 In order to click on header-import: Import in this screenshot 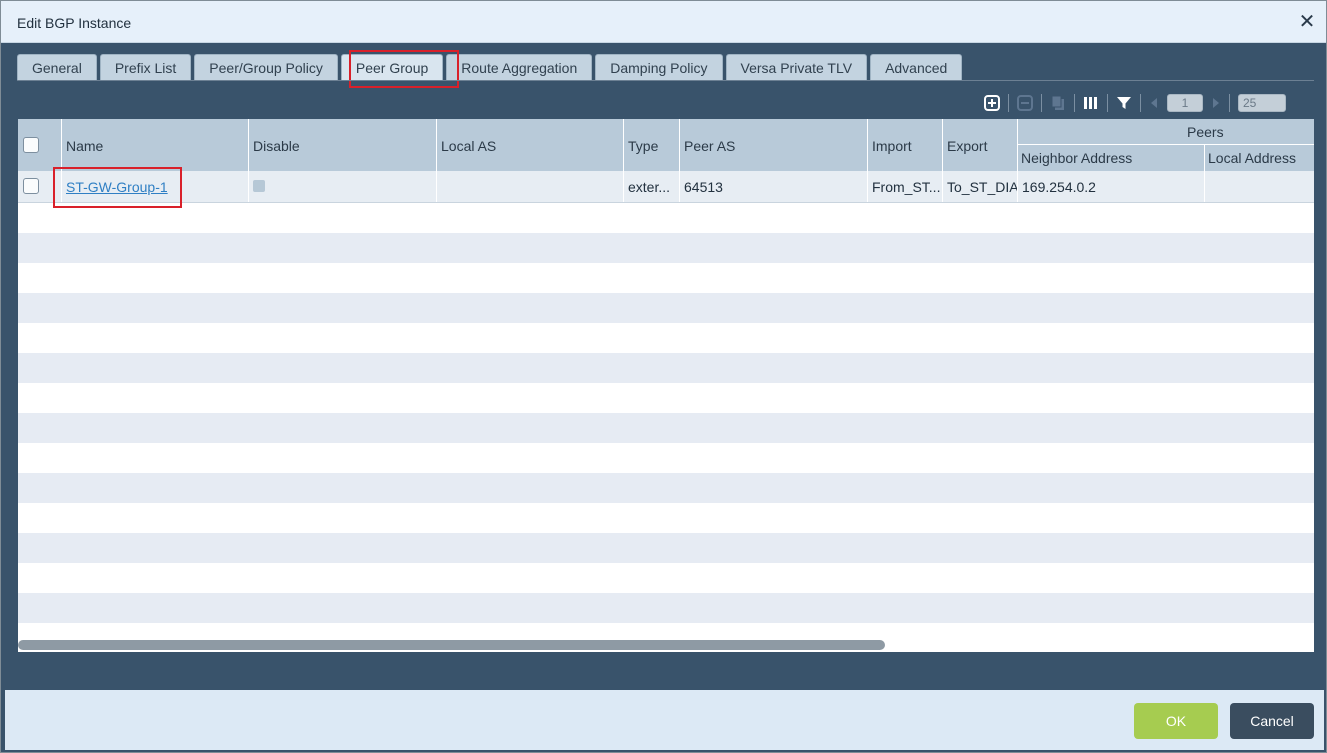, I will do `click(905, 145)`.